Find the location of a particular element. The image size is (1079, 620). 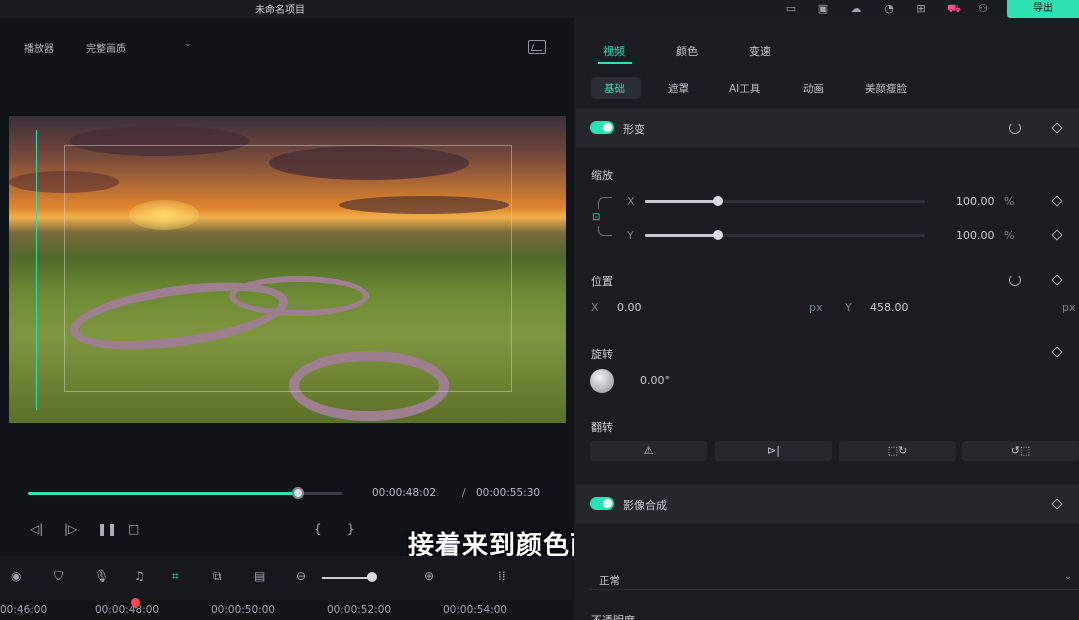

ruler-tick: 00:00:54:00 is located at coordinates (475, 610).